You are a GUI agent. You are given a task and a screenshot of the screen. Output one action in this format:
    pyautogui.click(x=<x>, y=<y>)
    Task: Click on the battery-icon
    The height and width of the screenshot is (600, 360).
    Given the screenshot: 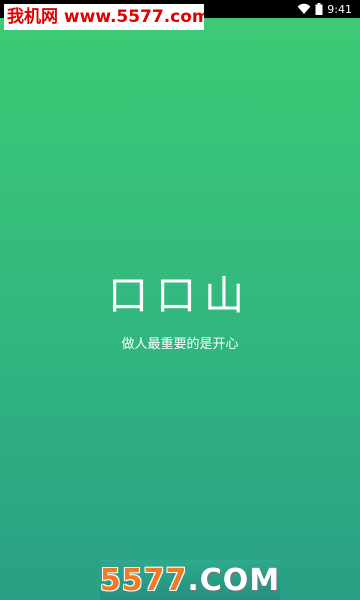 What is the action you would take?
    pyautogui.click(x=319, y=9)
    